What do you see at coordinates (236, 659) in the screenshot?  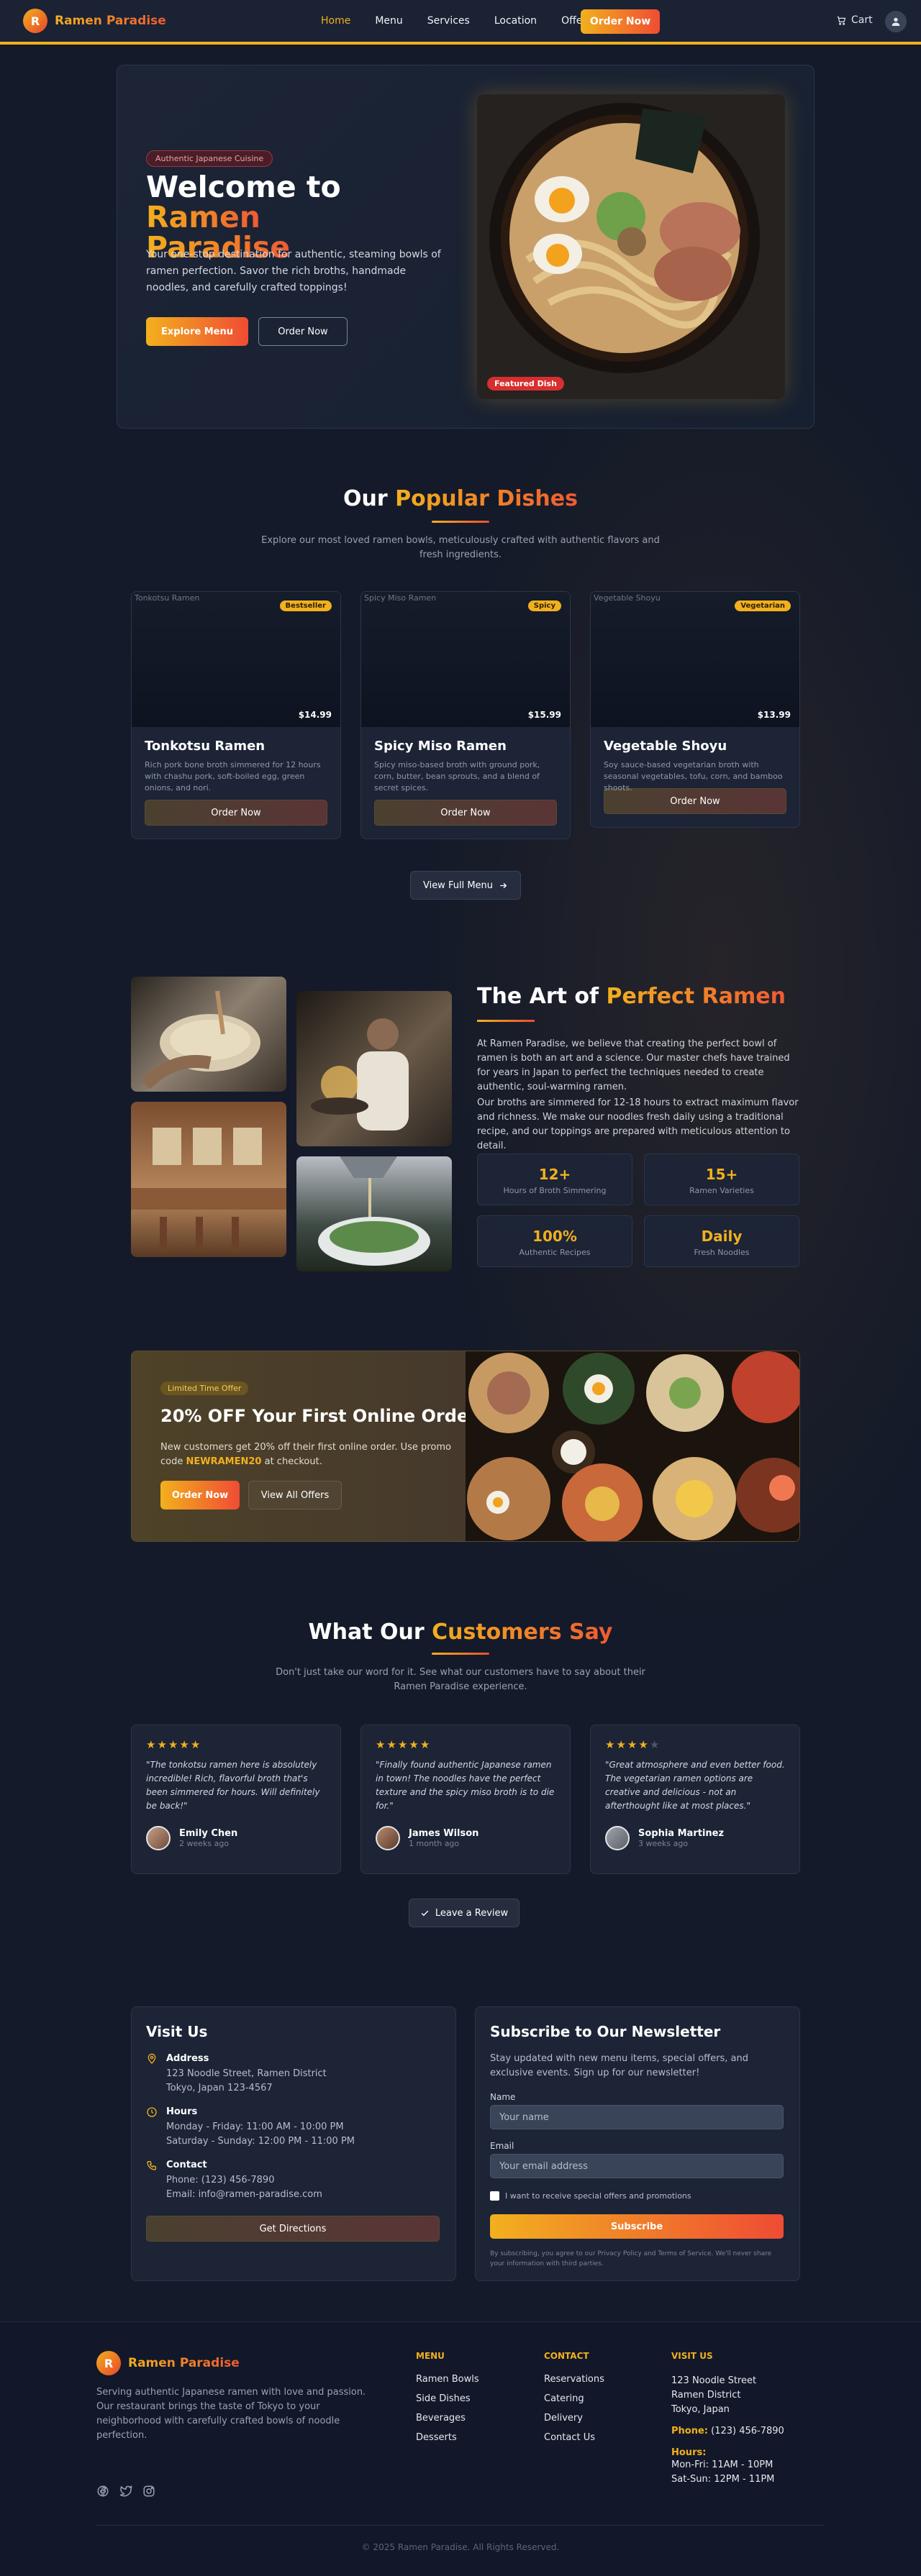 I see `dish-image: Tonkotsu Ramen Bestseller $14.99` at bounding box center [236, 659].